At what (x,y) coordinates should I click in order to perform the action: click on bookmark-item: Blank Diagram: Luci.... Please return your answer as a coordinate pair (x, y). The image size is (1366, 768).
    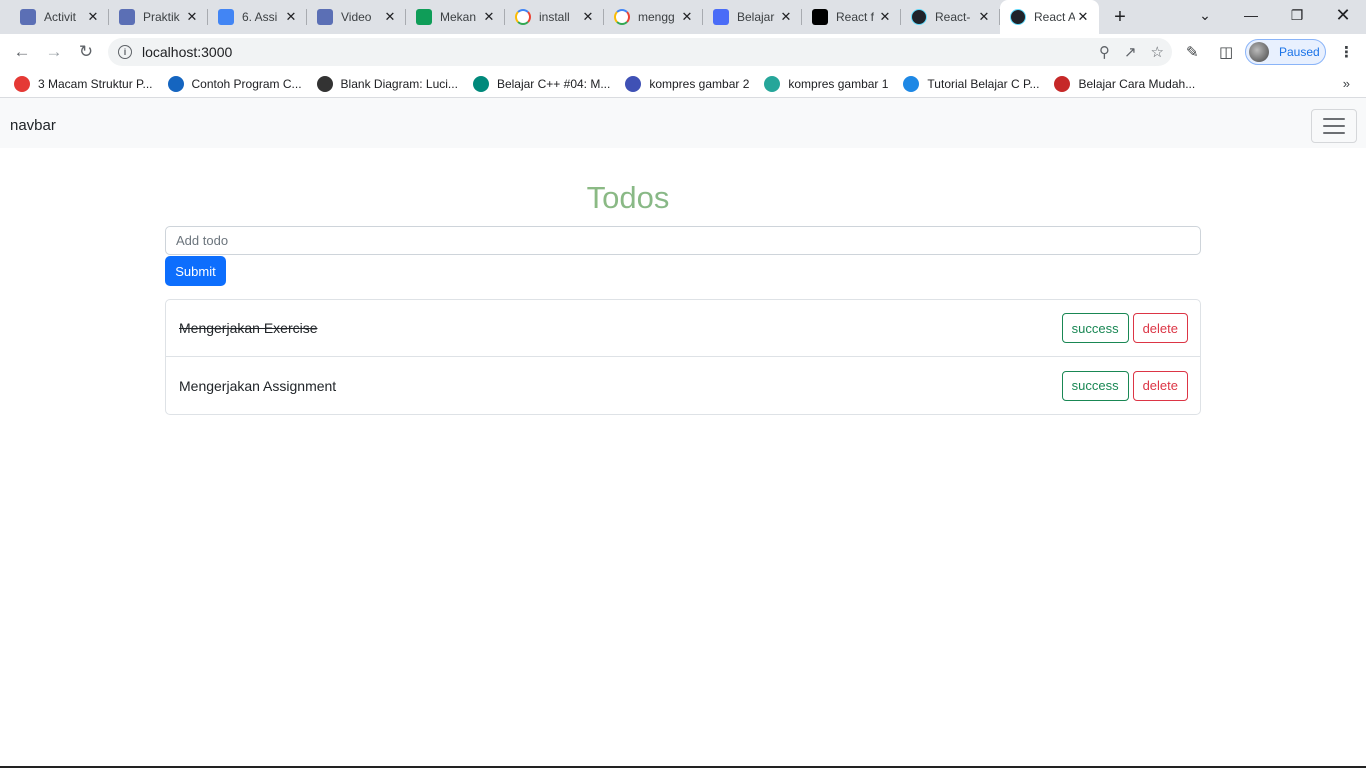
    Looking at the image, I should click on (387, 83).